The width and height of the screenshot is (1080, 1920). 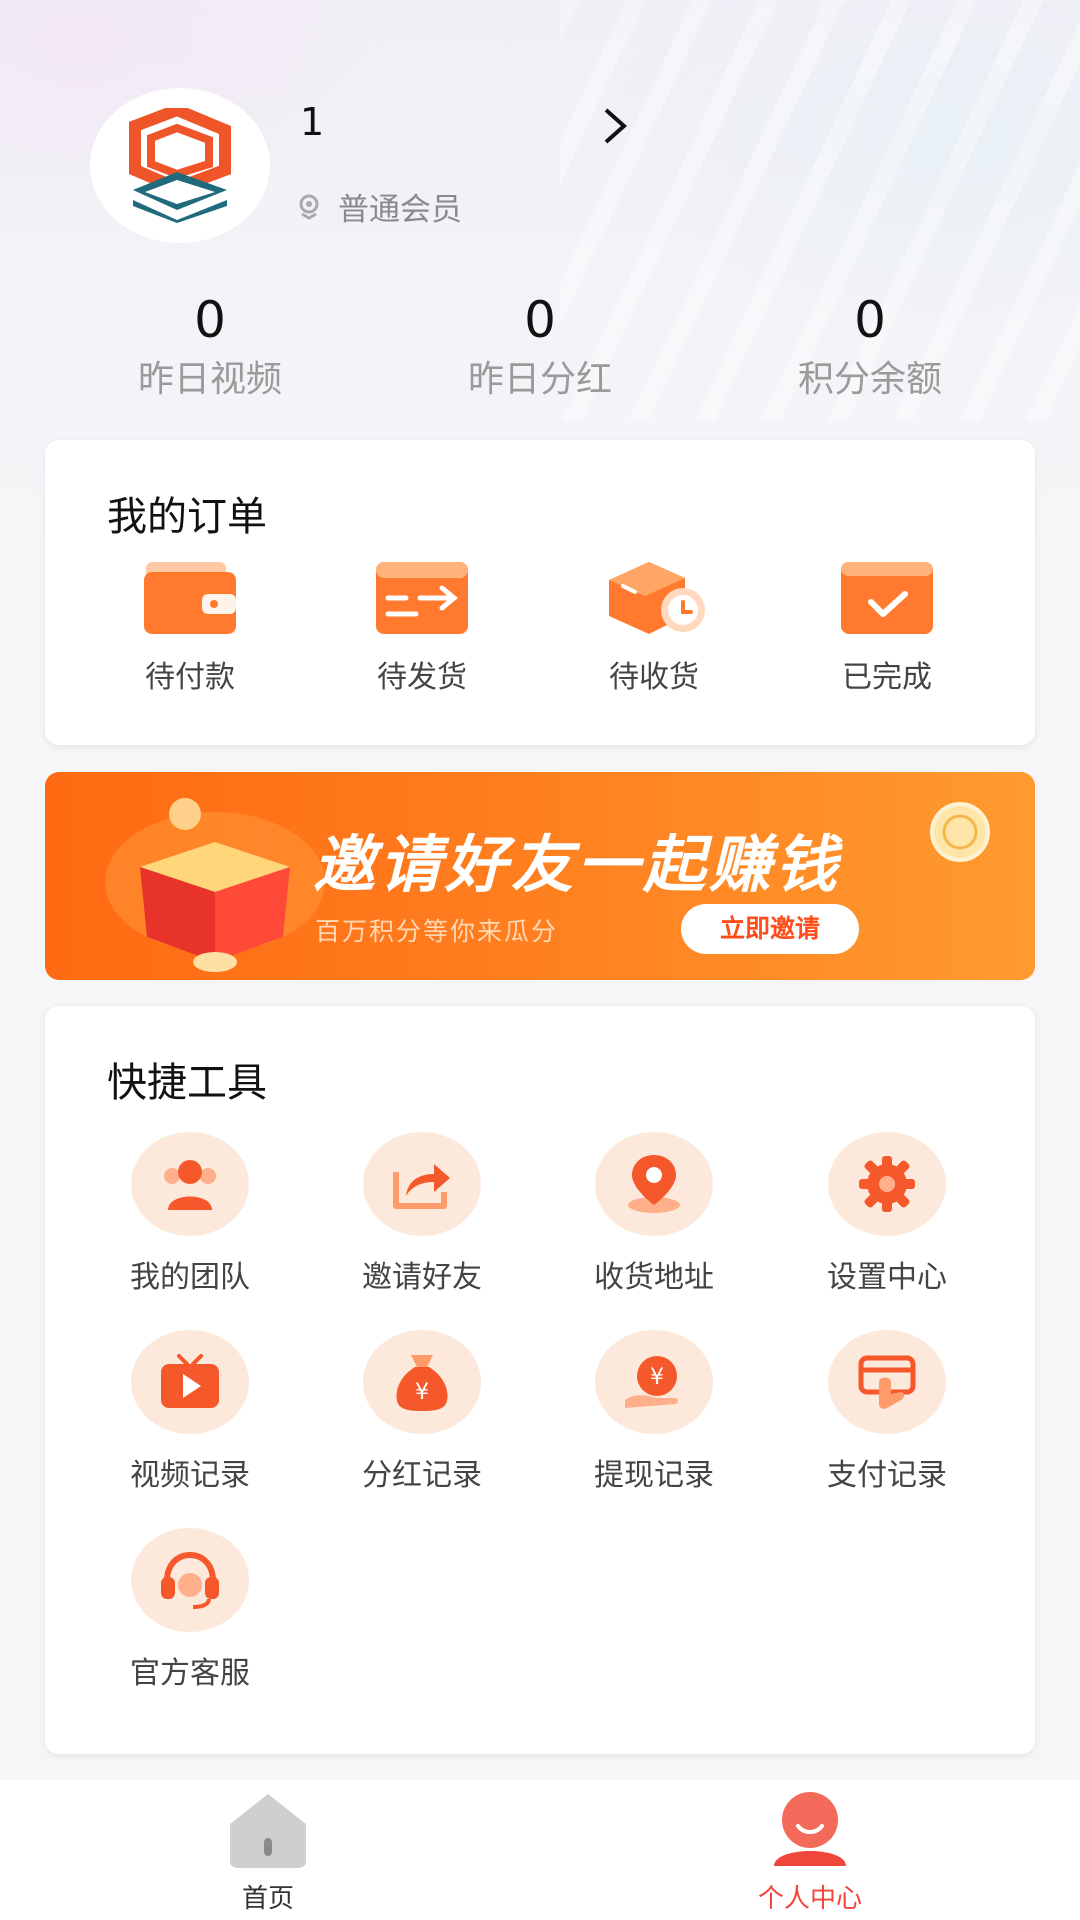 What do you see at coordinates (422, 1475) in the screenshot?
I see `tool-label: 分红记录` at bounding box center [422, 1475].